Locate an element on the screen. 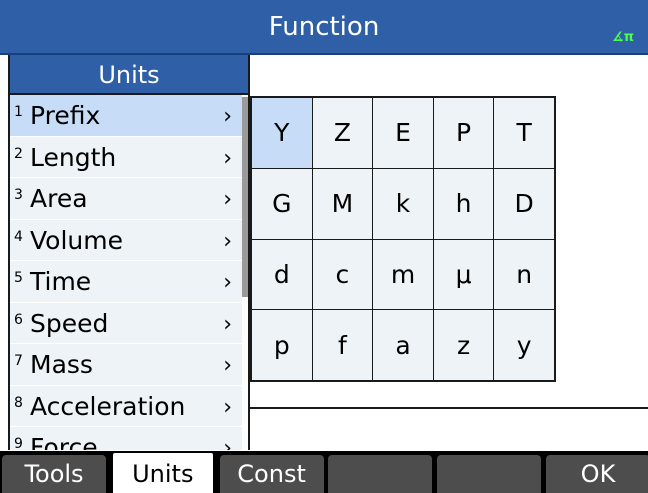 This screenshot has height=493, width=648. menu-item-label: Force is located at coordinates (64, 441).